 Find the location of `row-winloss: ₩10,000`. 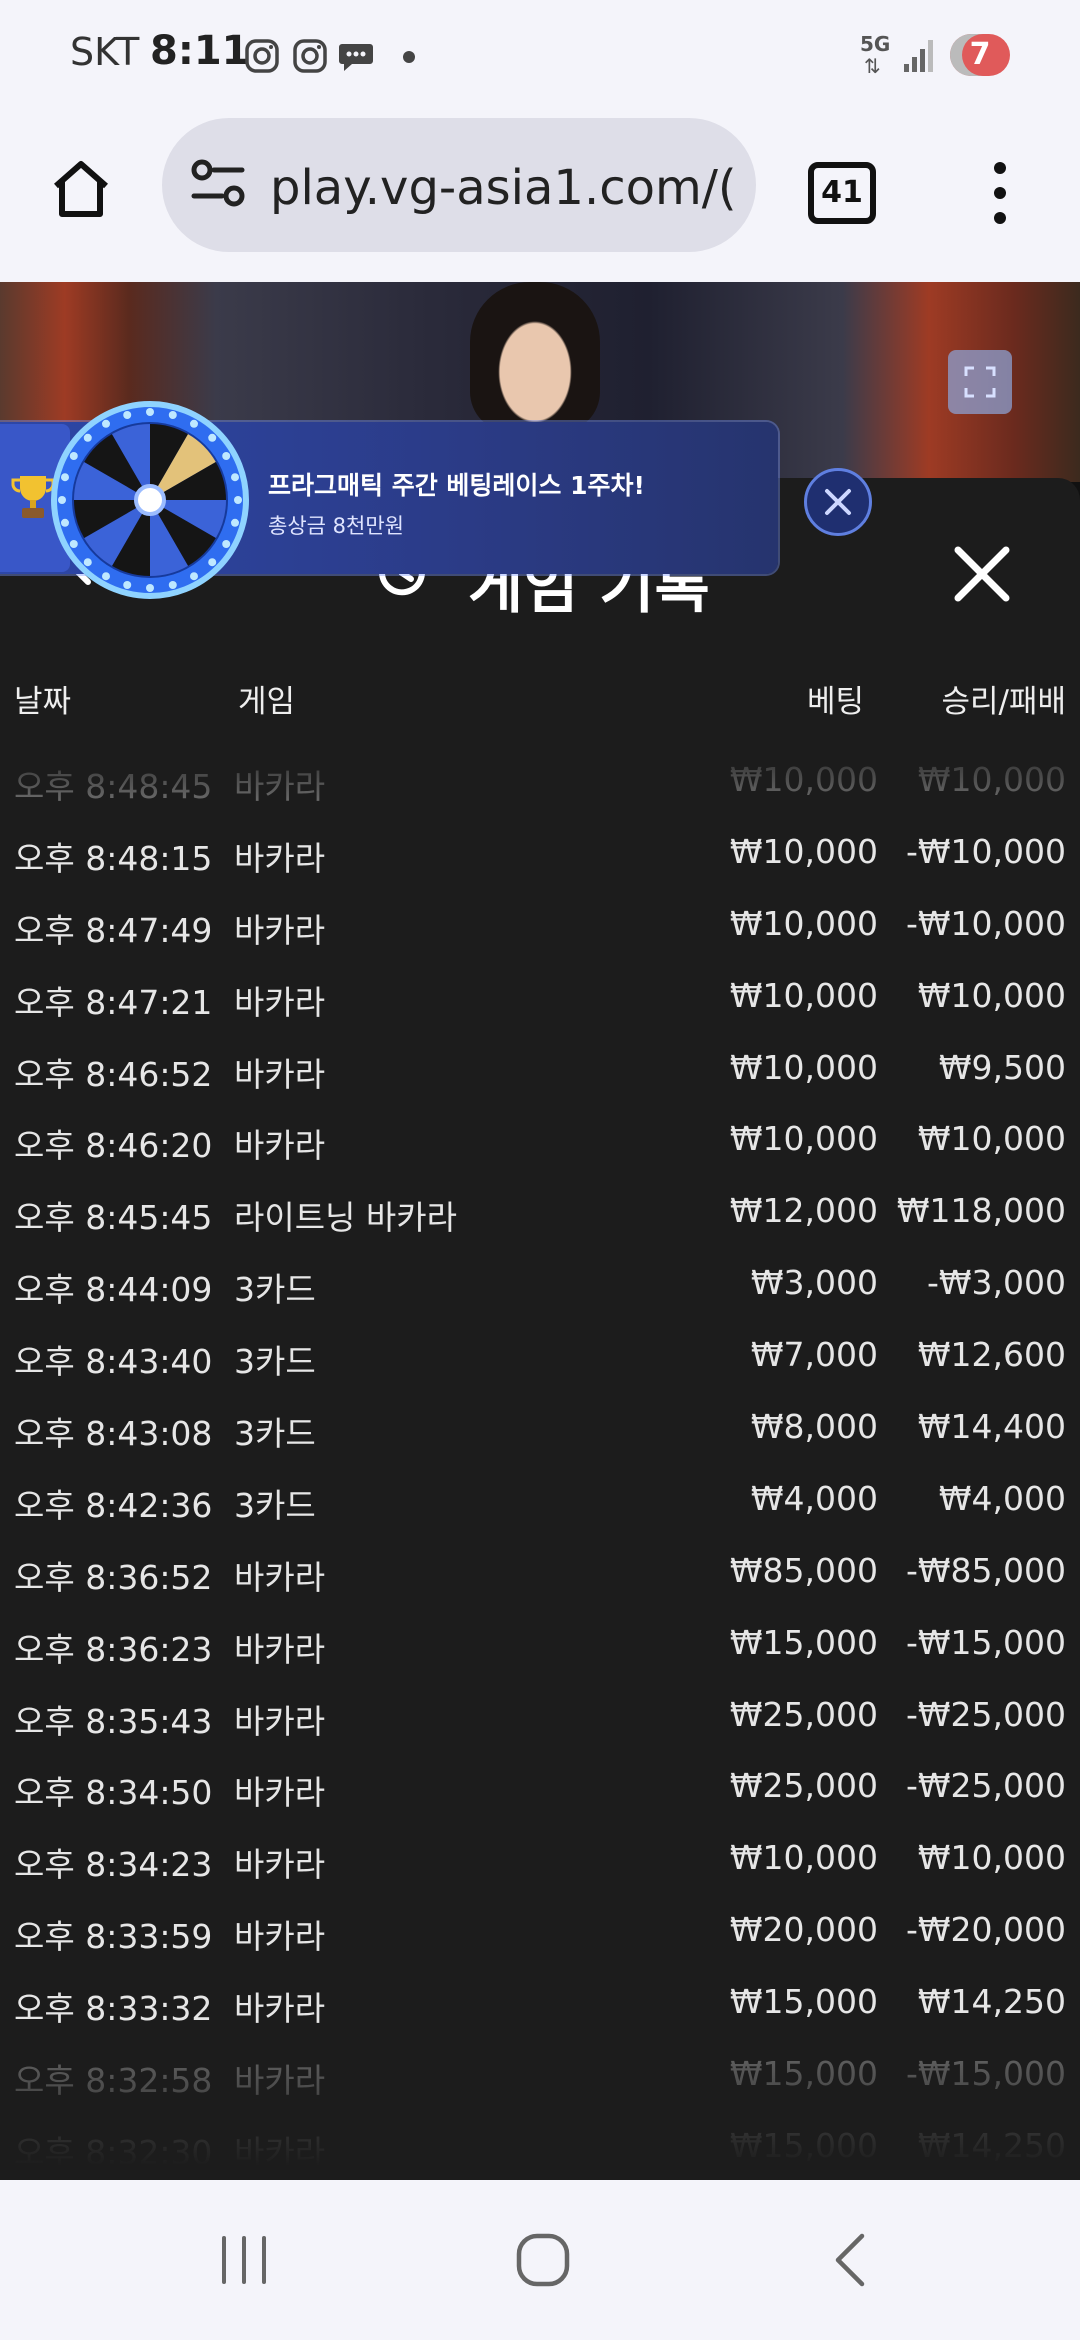

row-winloss: ₩10,000 is located at coordinates (991, 1139).